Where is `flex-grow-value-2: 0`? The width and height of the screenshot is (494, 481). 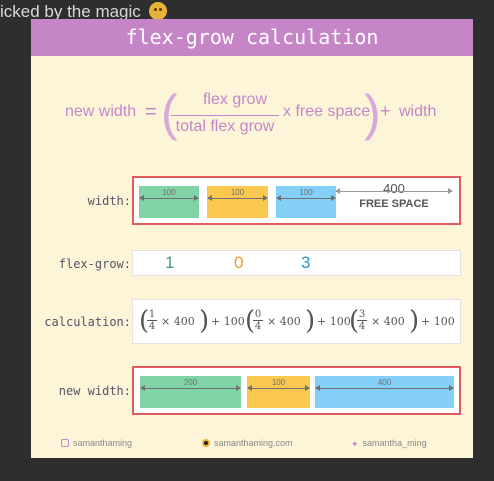 flex-grow-value-2: 0 is located at coordinates (239, 262).